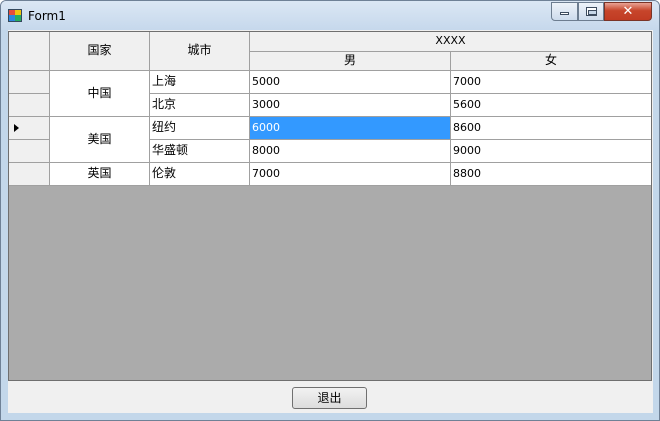 The height and width of the screenshot is (421, 660). What do you see at coordinates (29, 128) in the screenshot?
I see `row-header-current` at bounding box center [29, 128].